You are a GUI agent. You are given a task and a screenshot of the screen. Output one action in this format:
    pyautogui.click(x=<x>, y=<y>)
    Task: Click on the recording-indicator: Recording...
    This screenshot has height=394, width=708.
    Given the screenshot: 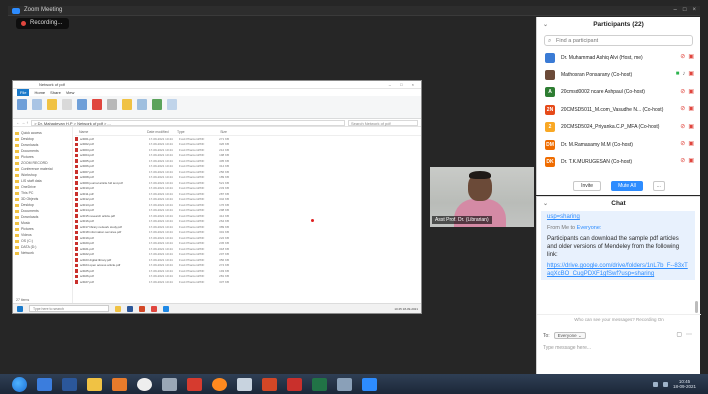 What is the action you would take?
    pyautogui.click(x=43, y=23)
    